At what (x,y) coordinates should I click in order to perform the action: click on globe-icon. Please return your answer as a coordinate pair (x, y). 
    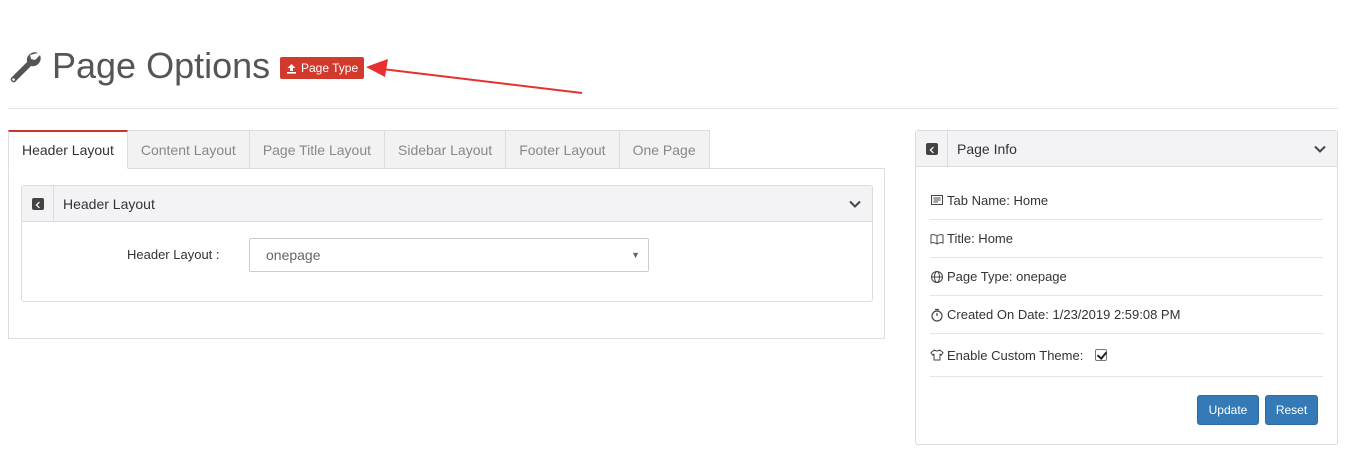
    Looking at the image, I should click on (937, 276).